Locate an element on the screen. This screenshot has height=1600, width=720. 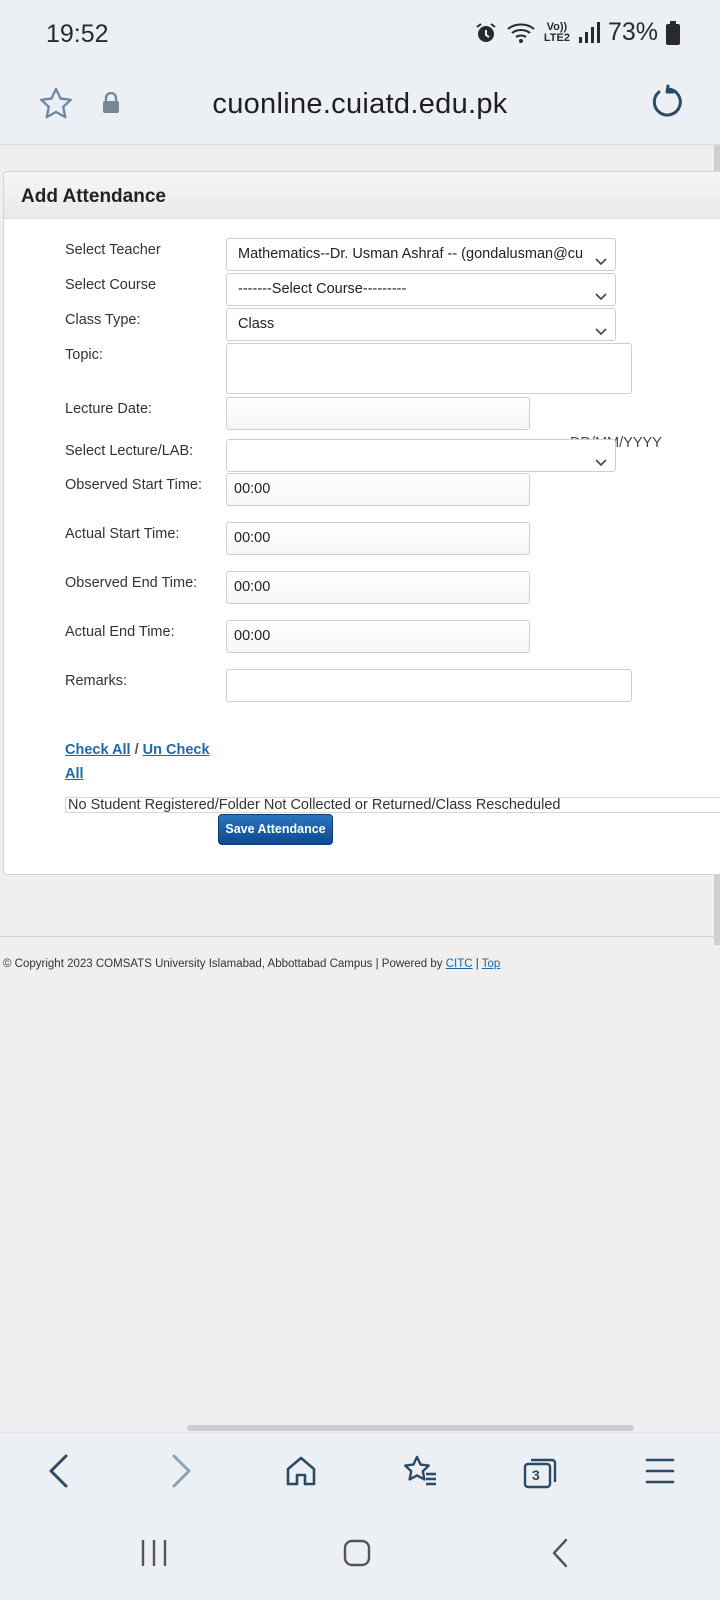
back-icon is located at coordinates (59, 1473).